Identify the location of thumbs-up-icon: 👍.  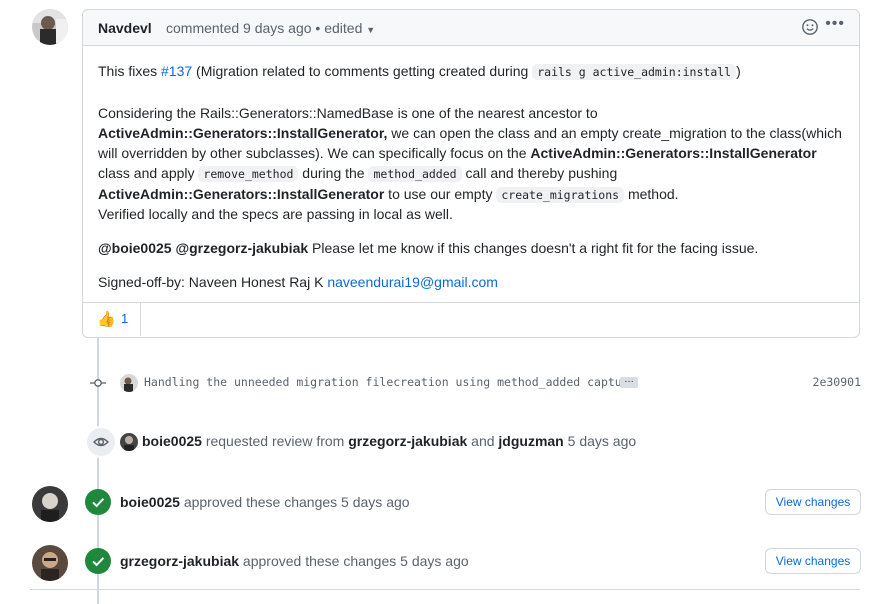
(106, 319).